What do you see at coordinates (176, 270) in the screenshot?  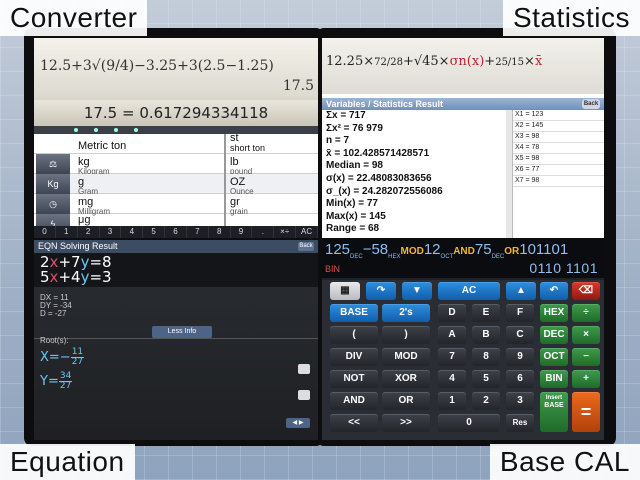 I see `equation-system: 2x+7y=8 5x+4y=3` at bounding box center [176, 270].